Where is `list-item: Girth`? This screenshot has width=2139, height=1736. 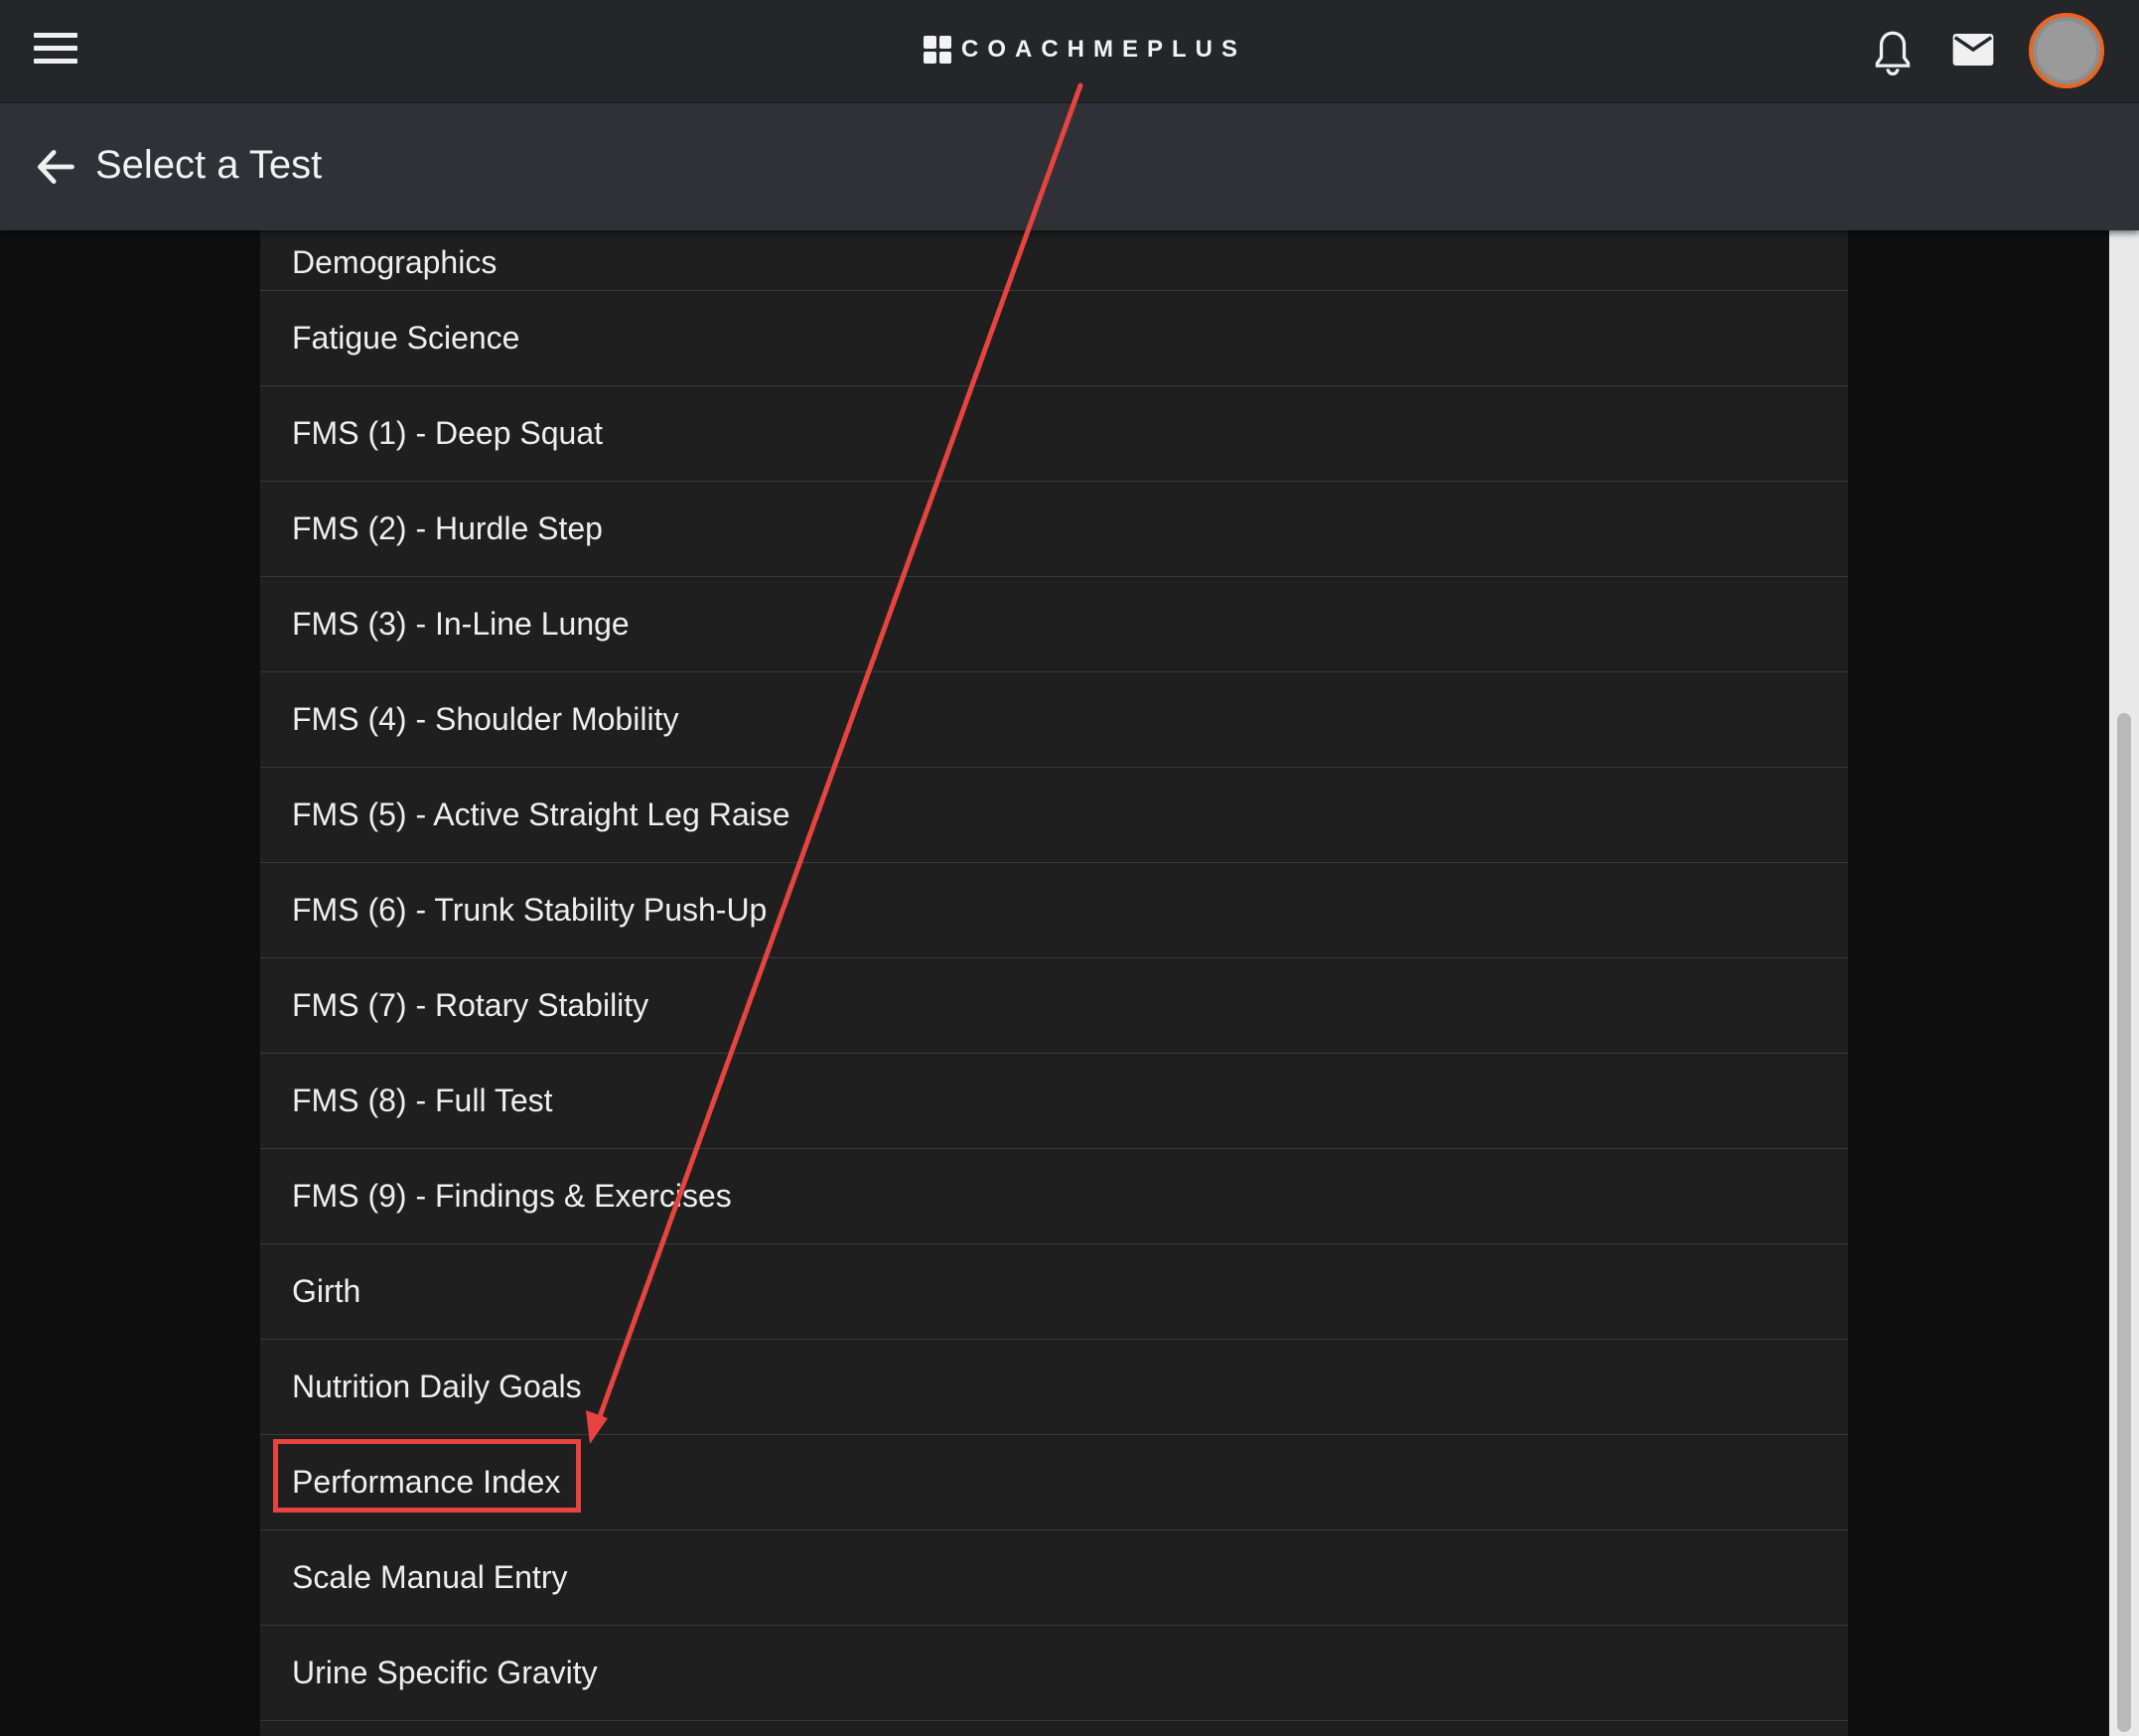 list-item: Girth is located at coordinates (1054, 1292).